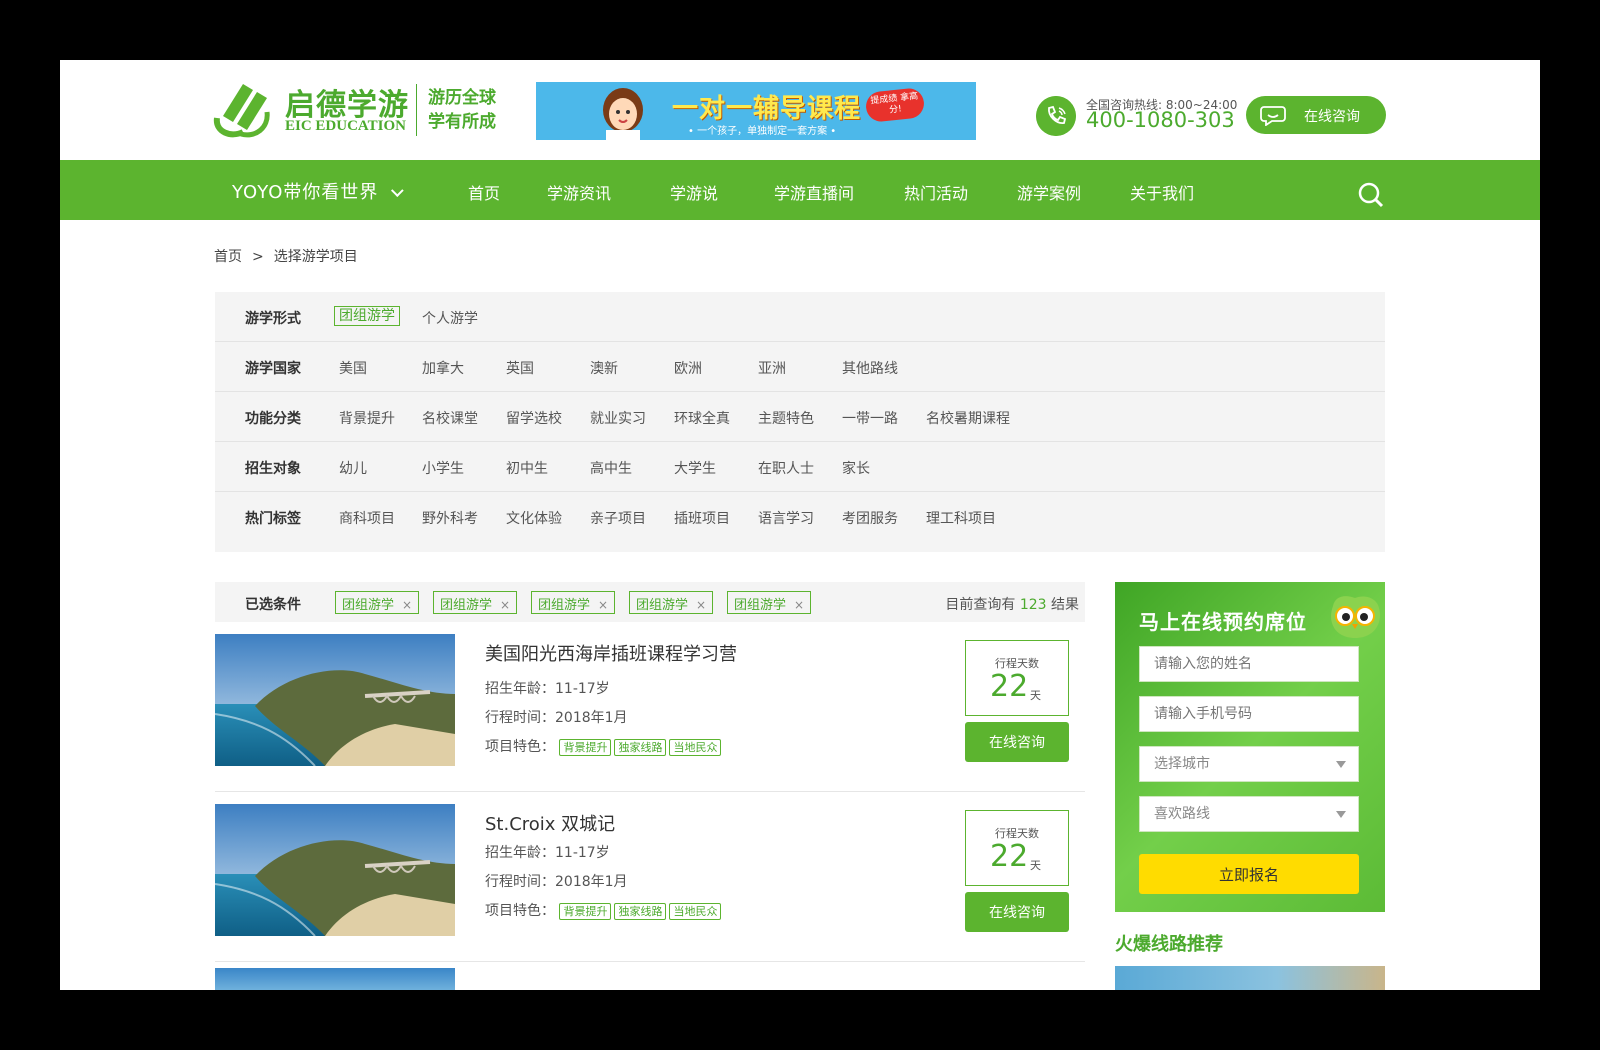  I want to click on next-item-thumbnail, so click(335, 979).